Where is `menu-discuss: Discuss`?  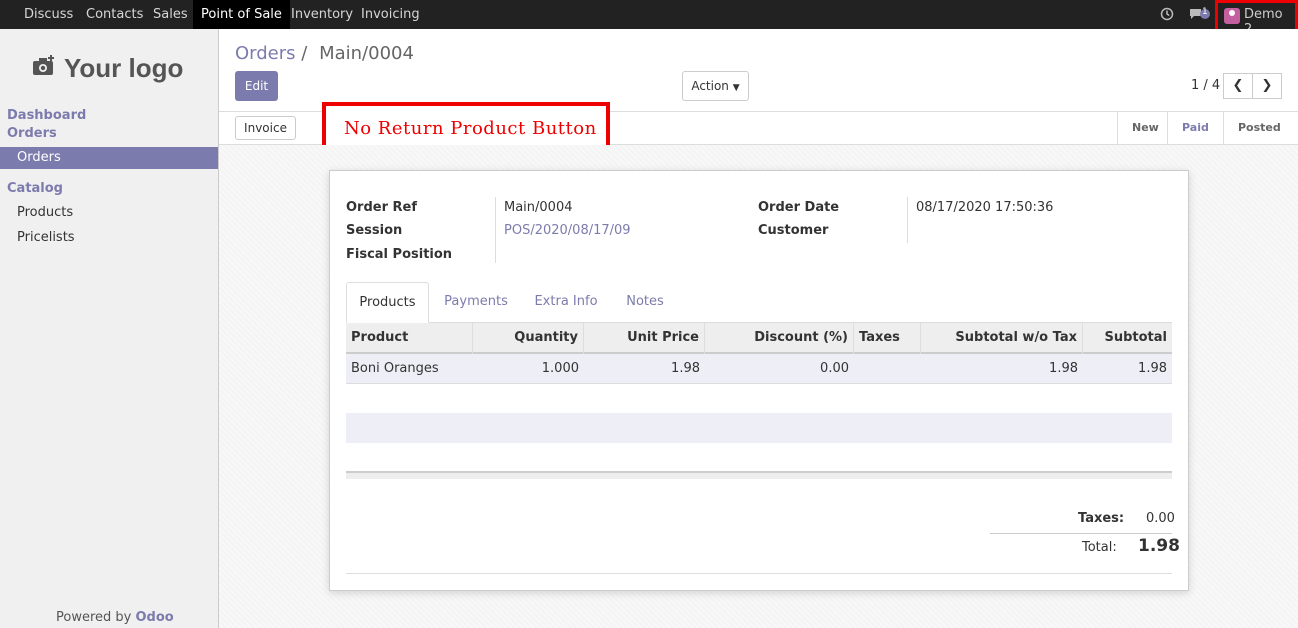 menu-discuss: Discuss is located at coordinates (48, 14).